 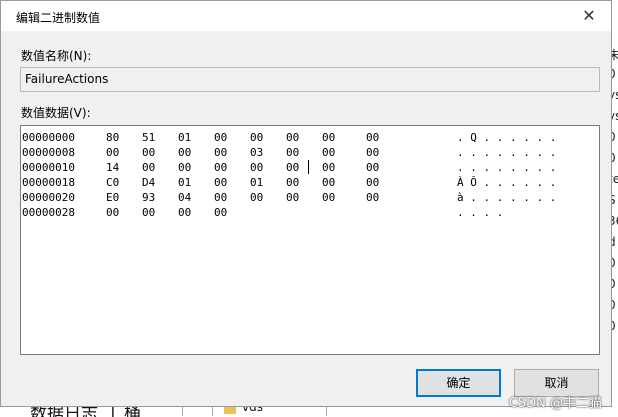 I want to click on hex-address: 00000000, so click(x=48, y=137).